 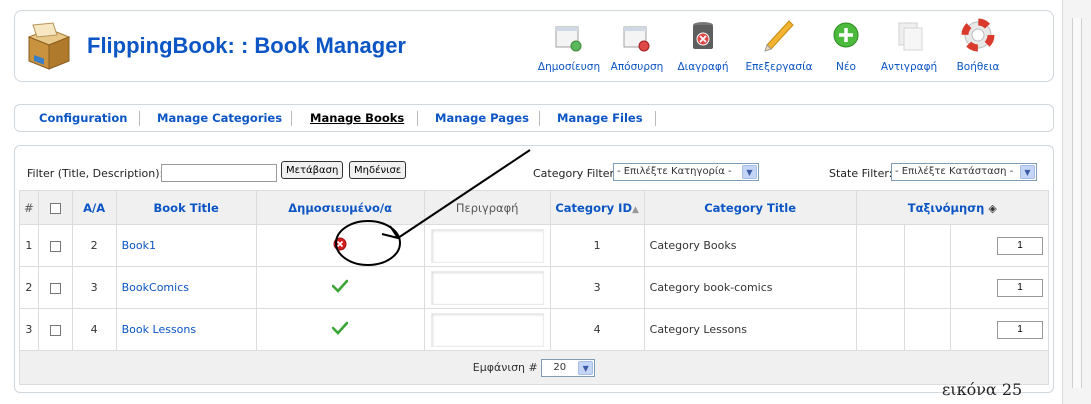 I want to click on col-select-all, so click(x=55, y=207).